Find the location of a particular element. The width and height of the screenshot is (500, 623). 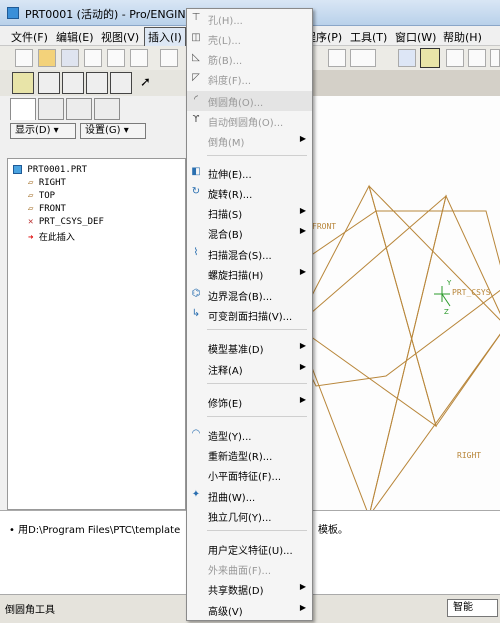

undo-icon is located at coordinates (169, 58).